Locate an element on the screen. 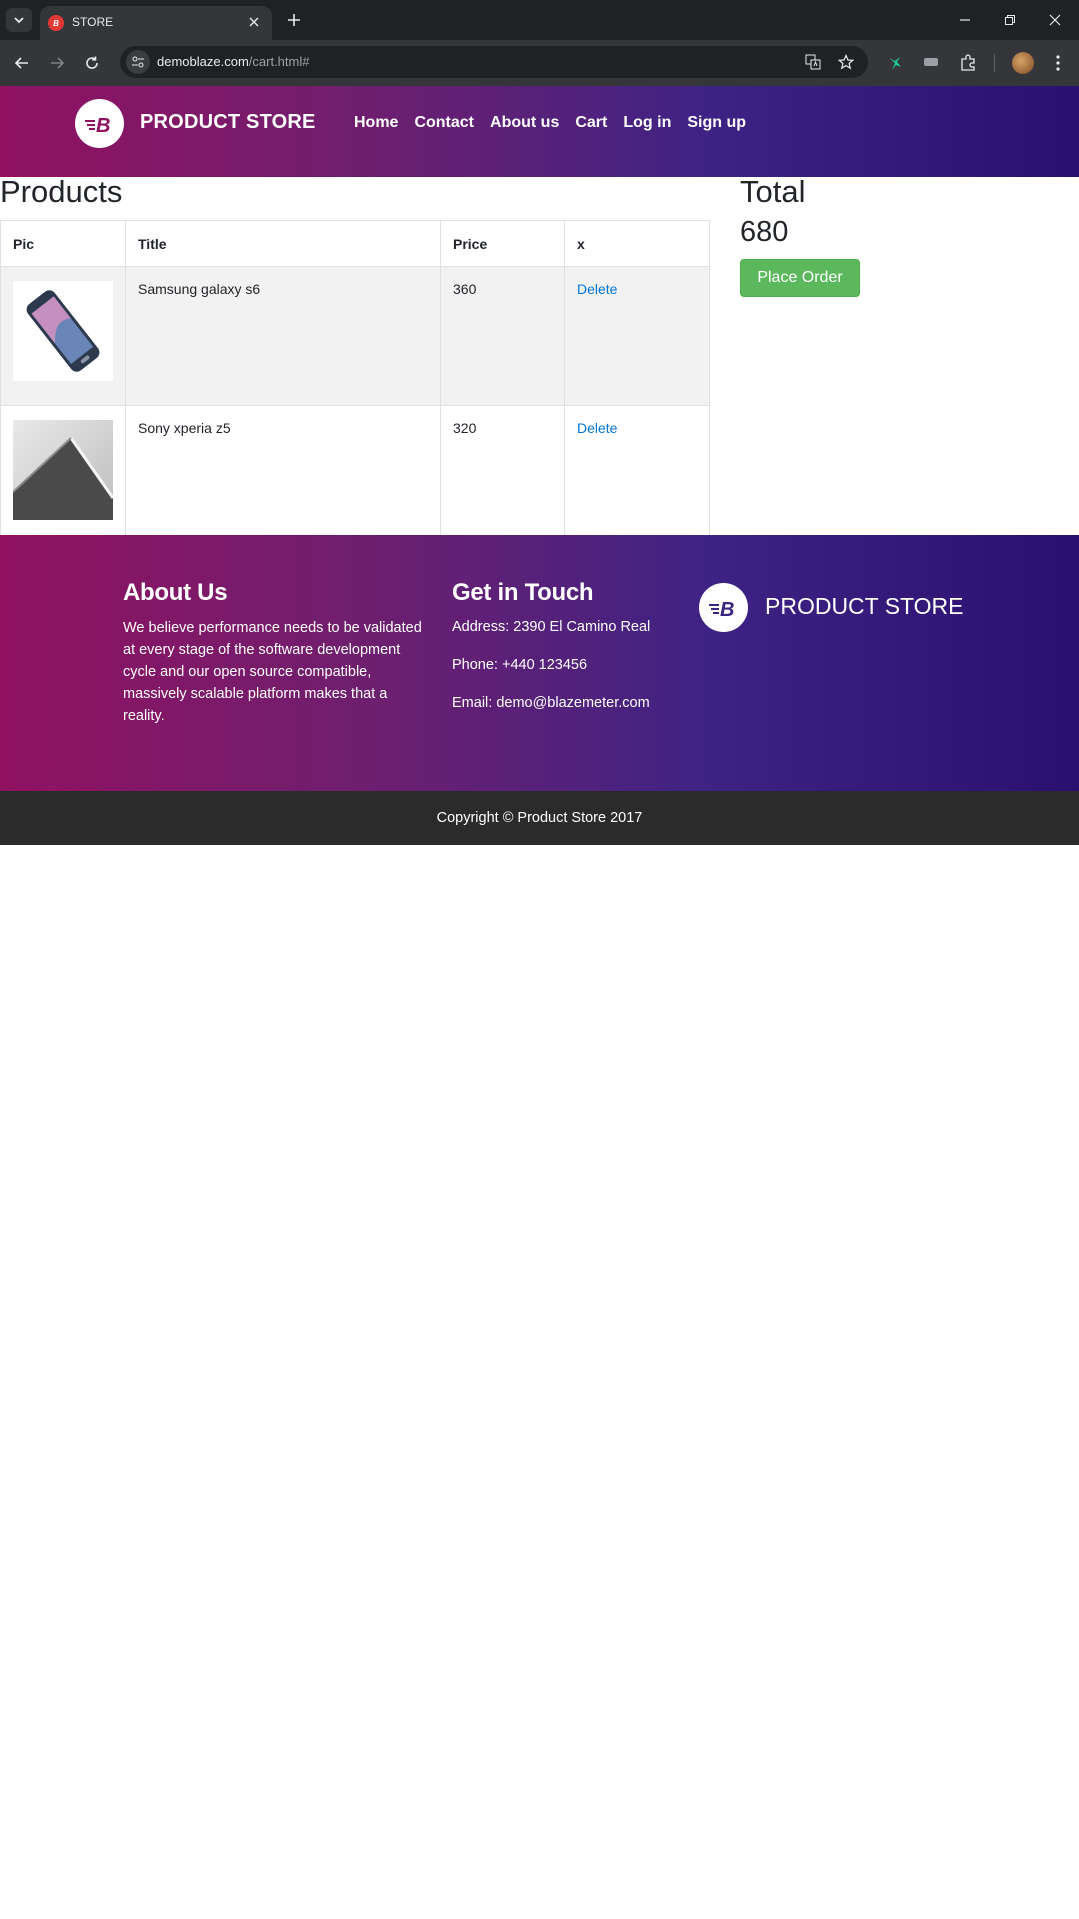 Image resolution: width=1079 pixels, height=1919 pixels. arrow-right-icon is located at coordinates (58, 63).